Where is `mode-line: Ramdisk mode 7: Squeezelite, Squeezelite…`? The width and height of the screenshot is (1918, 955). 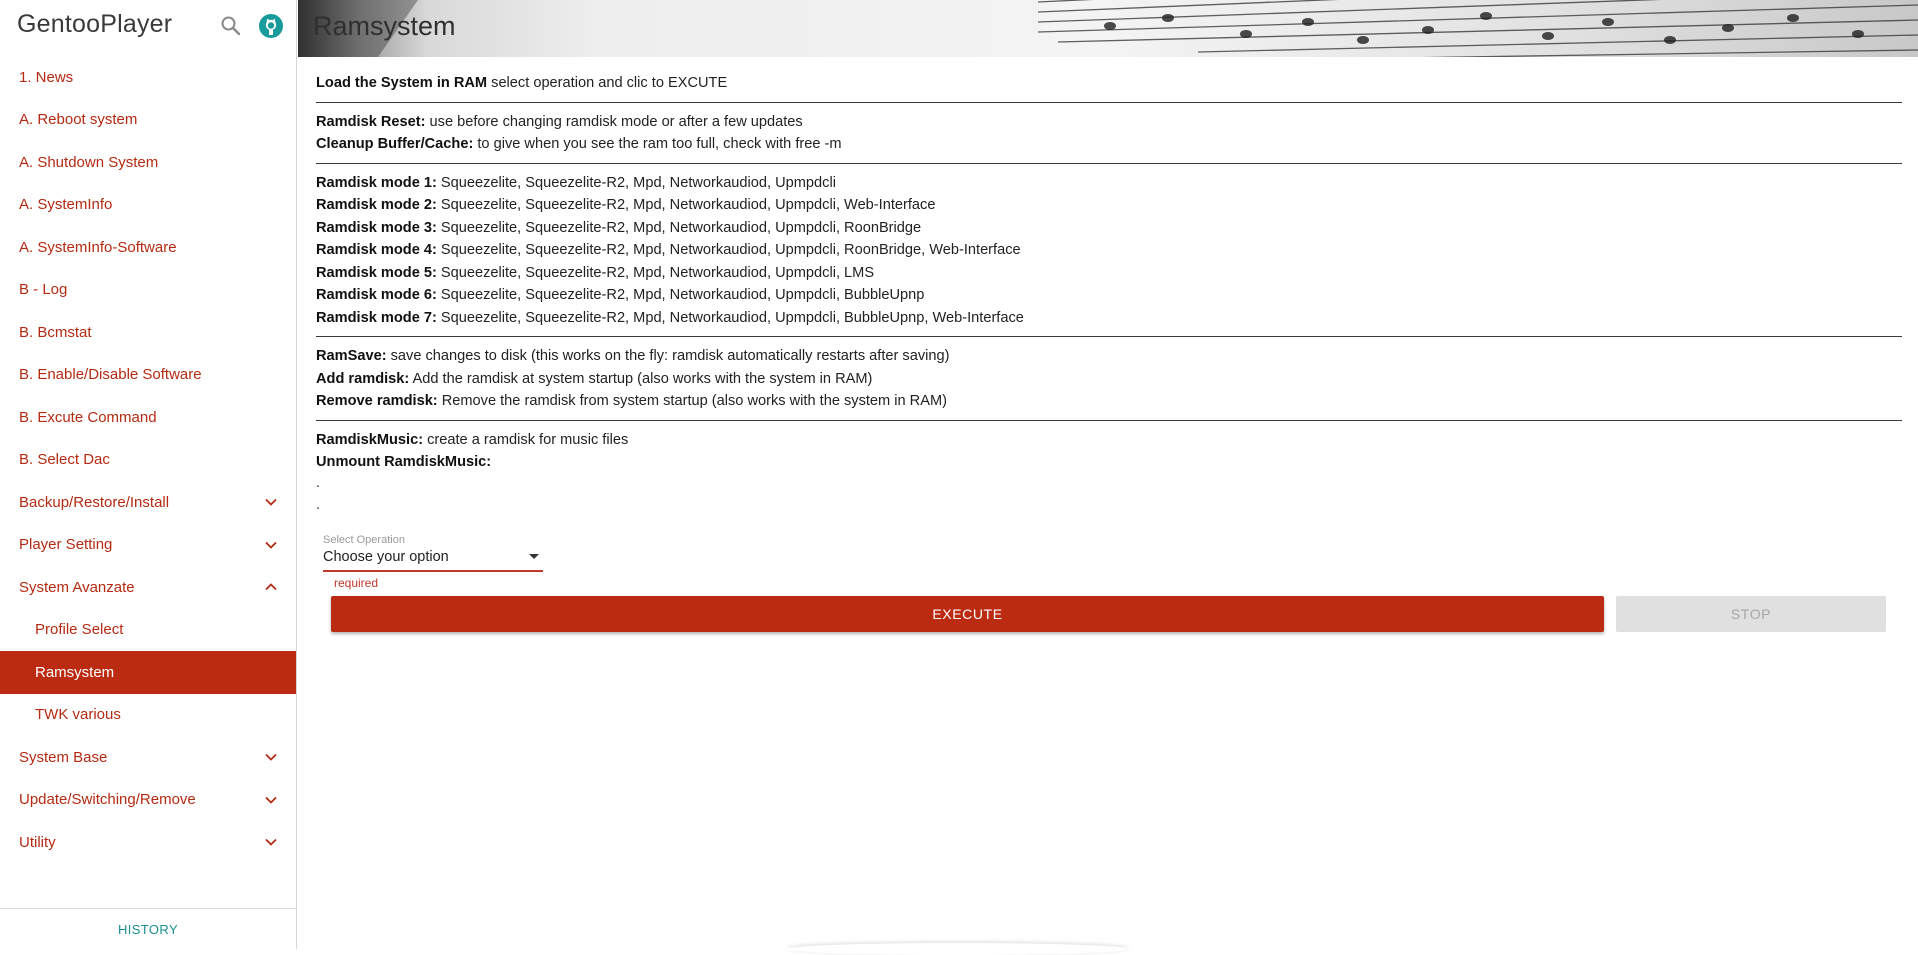
mode-line: Ramdisk mode 7: Squeezelite, Squeezelite… is located at coordinates (1109, 318).